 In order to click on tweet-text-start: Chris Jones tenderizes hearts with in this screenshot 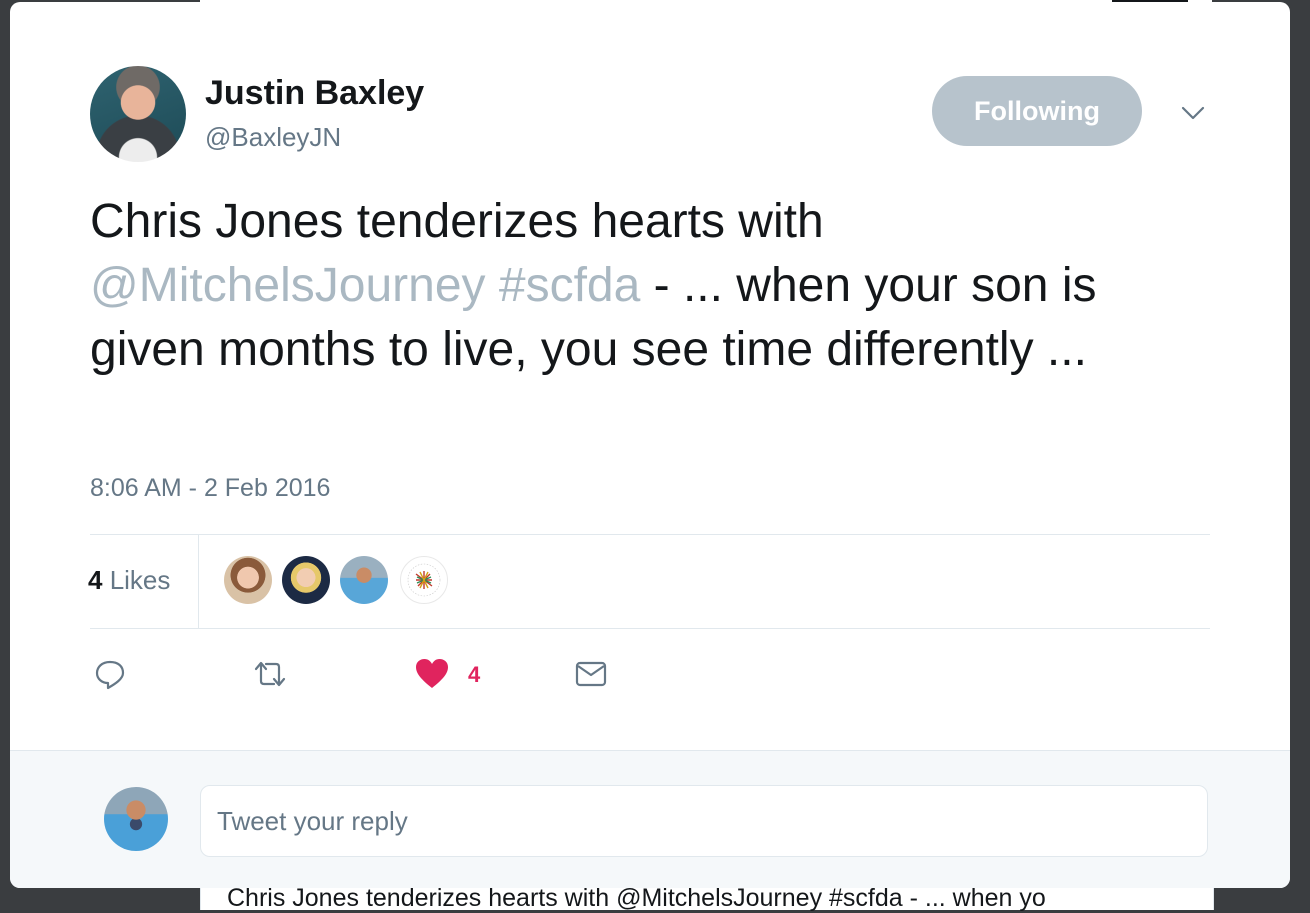, I will do `click(457, 221)`.